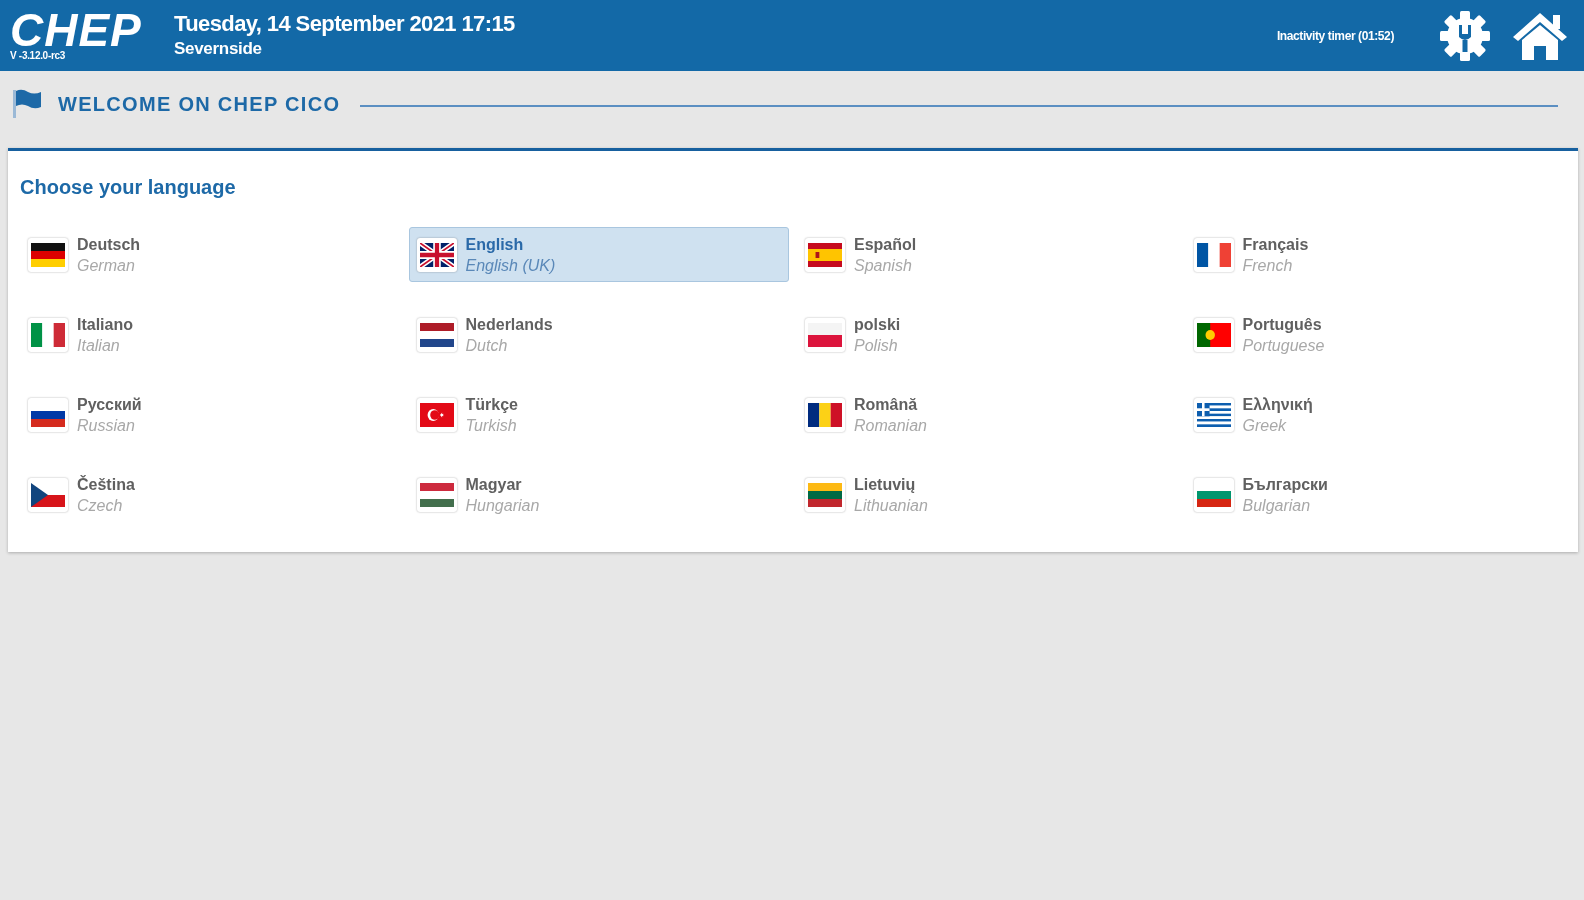 This screenshot has height=900, width=1584. What do you see at coordinates (218, 48) in the screenshot?
I see `site-name: Severnside` at bounding box center [218, 48].